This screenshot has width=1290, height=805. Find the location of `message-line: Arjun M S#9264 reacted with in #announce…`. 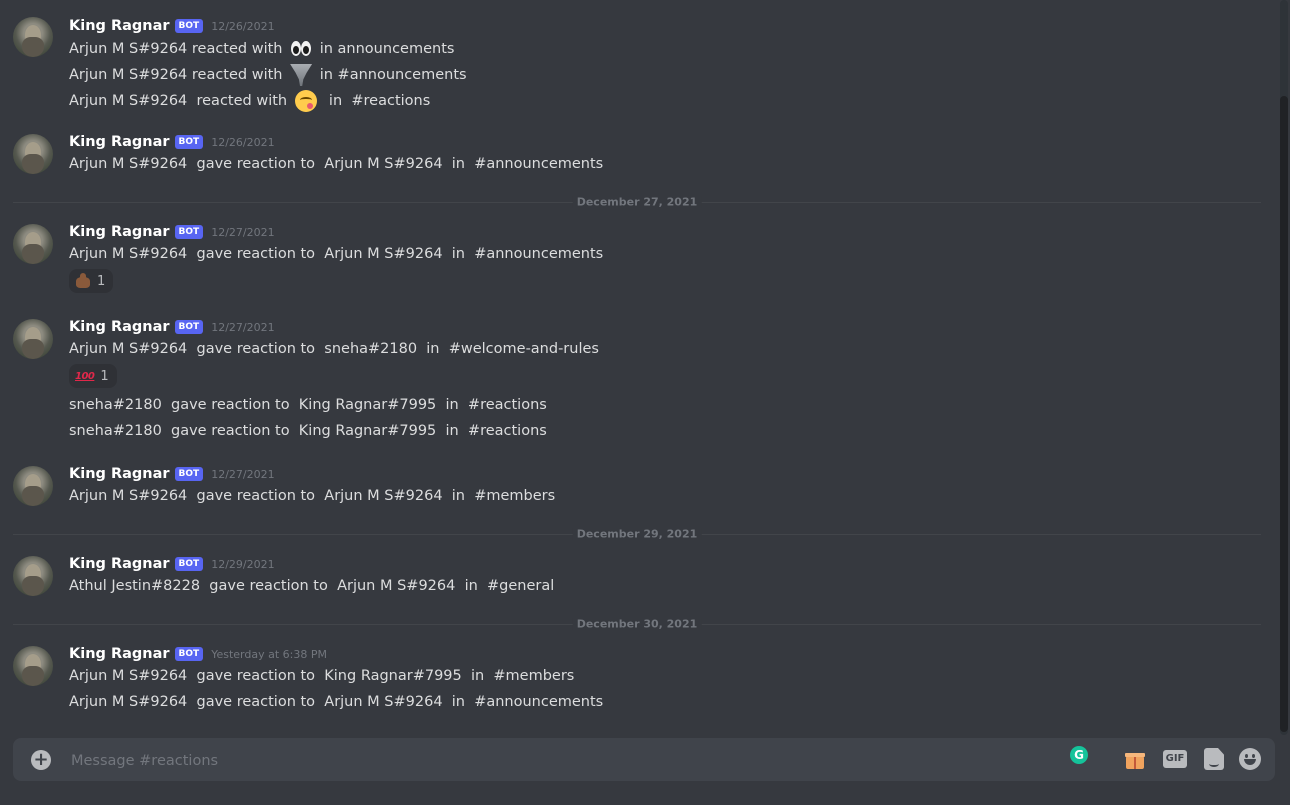

message-line: Arjun M S#9264 reacted with in #announce… is located at coordinates (268, 75).